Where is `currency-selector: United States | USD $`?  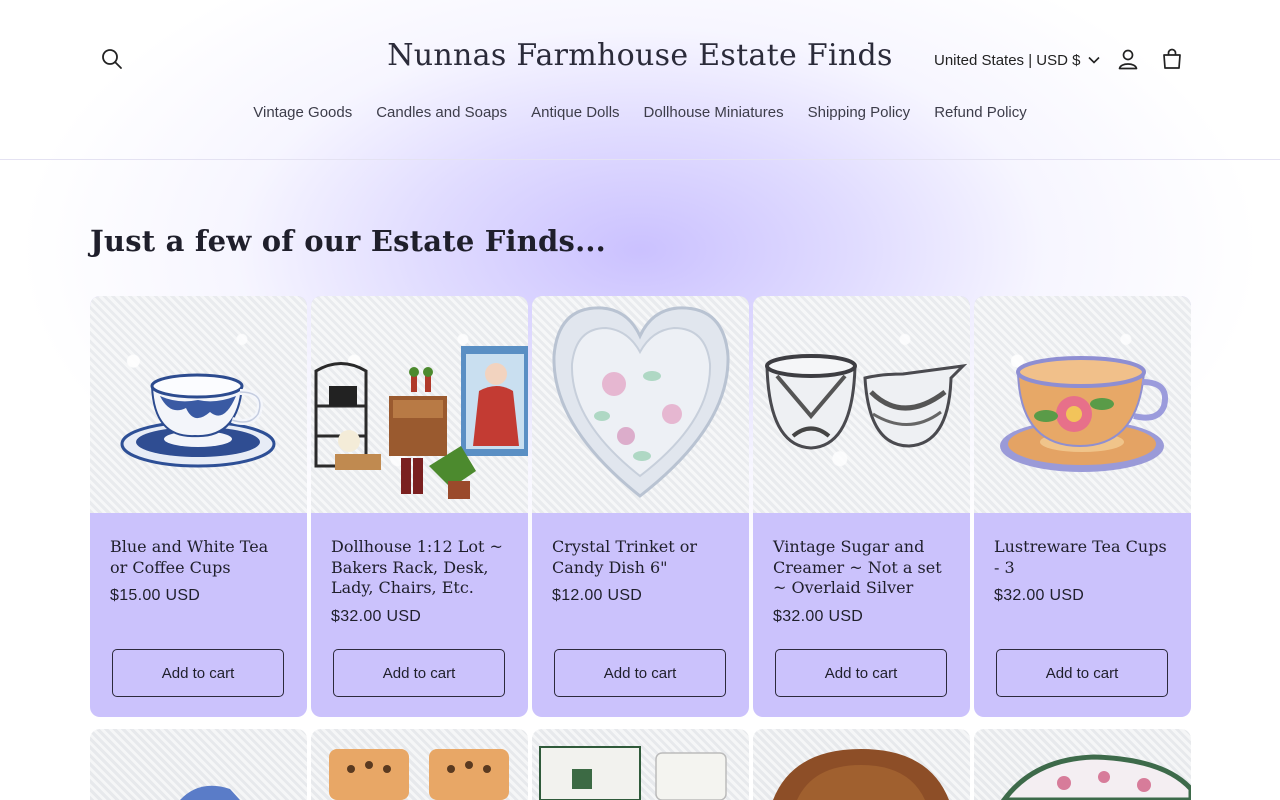 currency-selector: United States | USD $ is located at coordinates (1017, 60).